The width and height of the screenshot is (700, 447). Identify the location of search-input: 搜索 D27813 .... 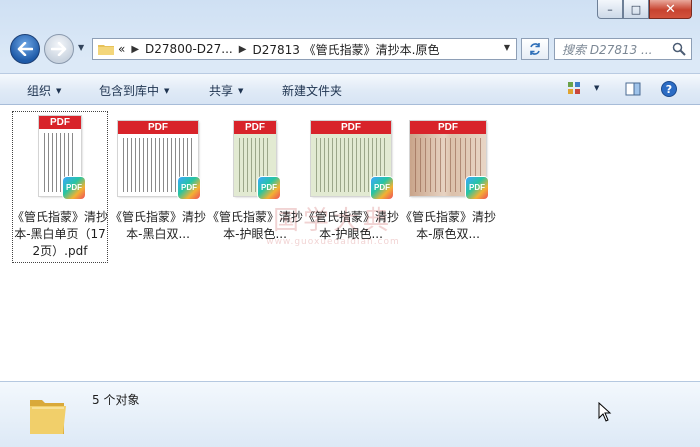
(623, 49).